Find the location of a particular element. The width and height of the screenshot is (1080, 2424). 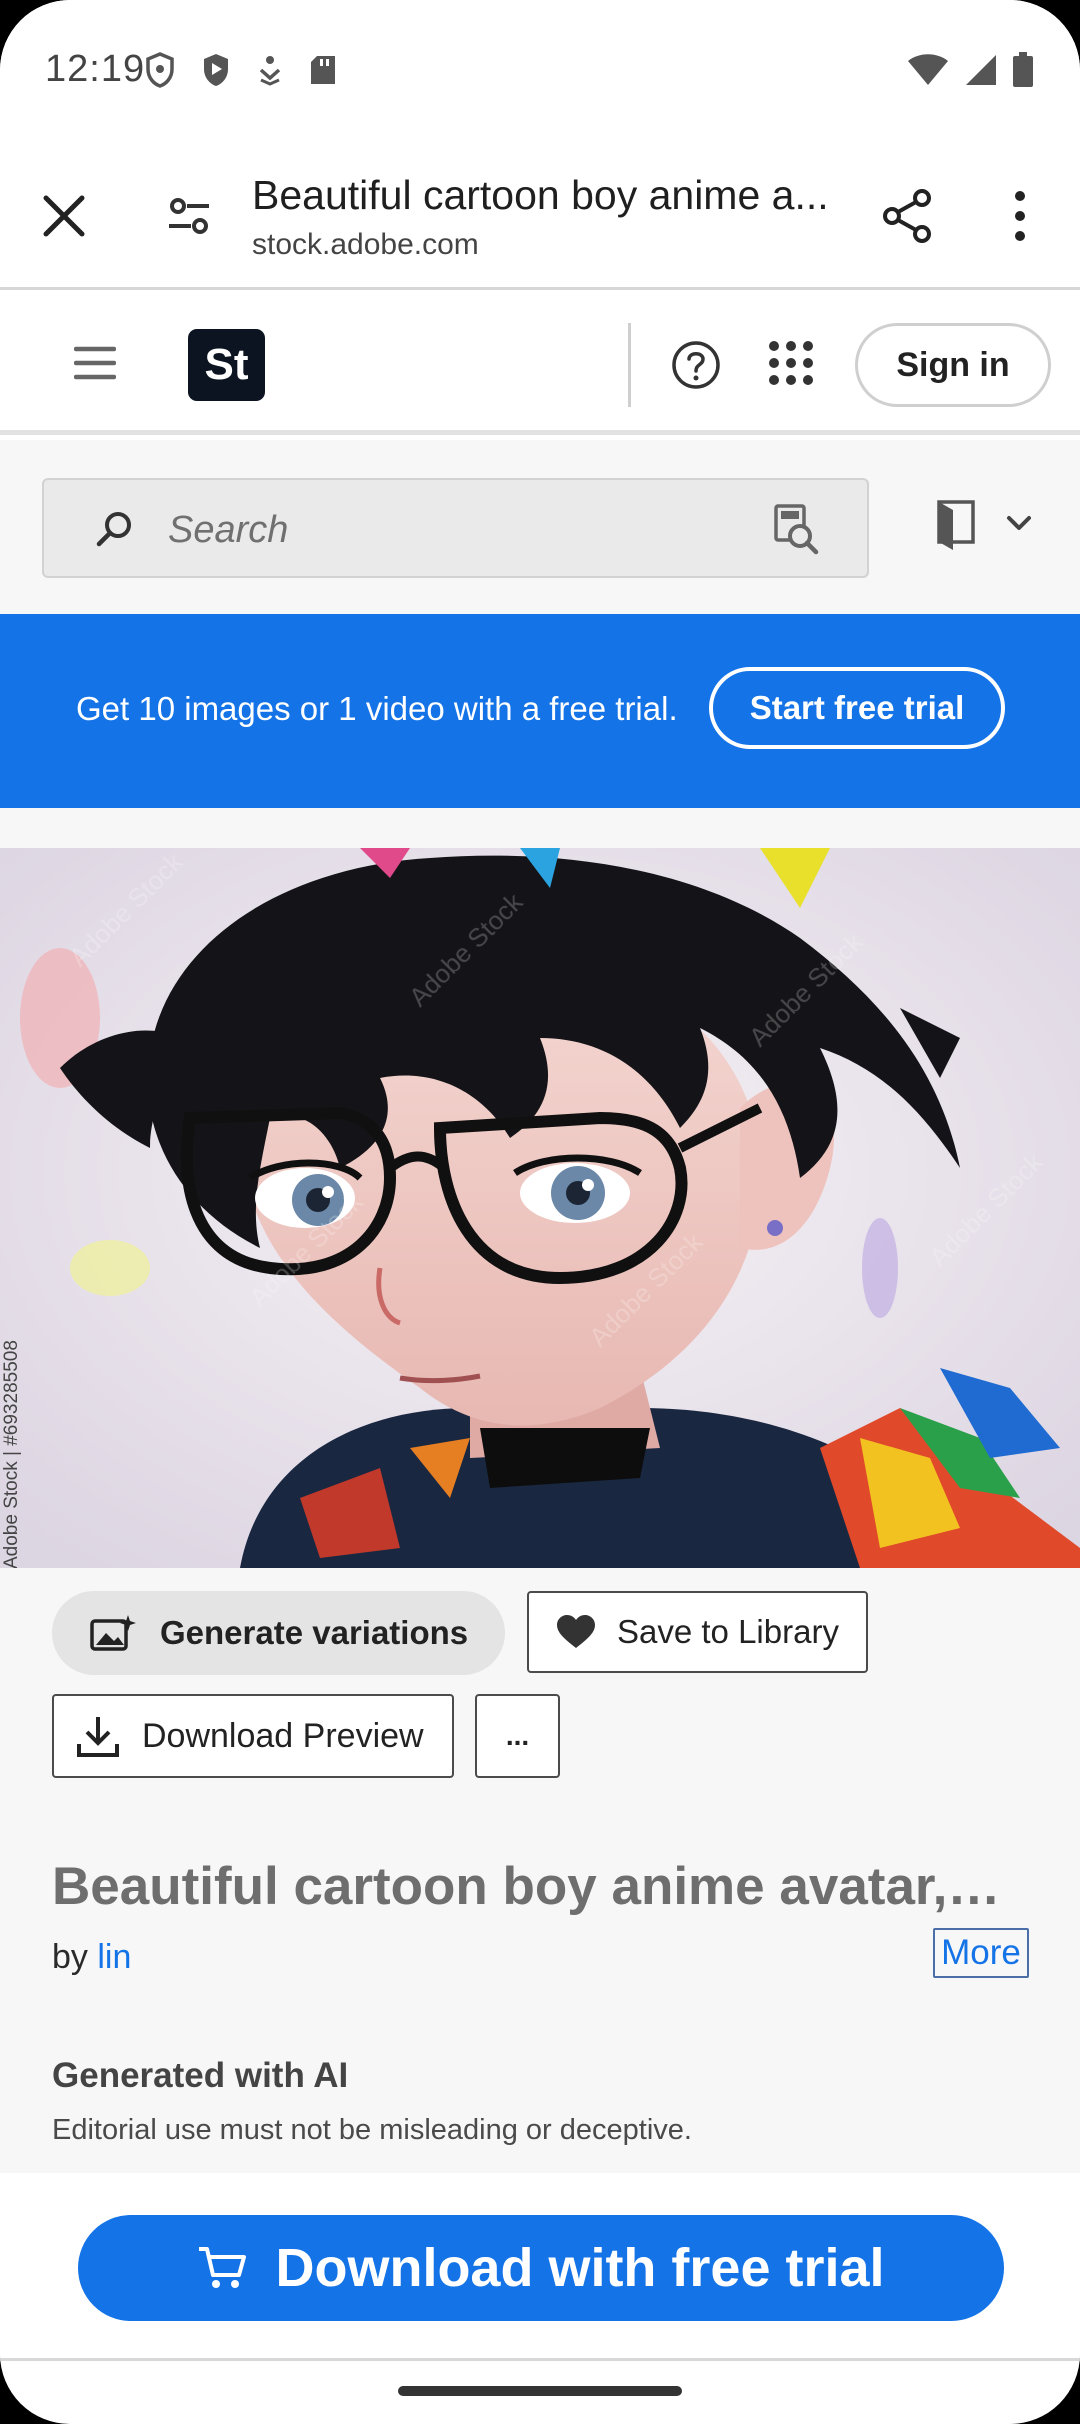

more-button: More is located at coordinates (981, 1953).